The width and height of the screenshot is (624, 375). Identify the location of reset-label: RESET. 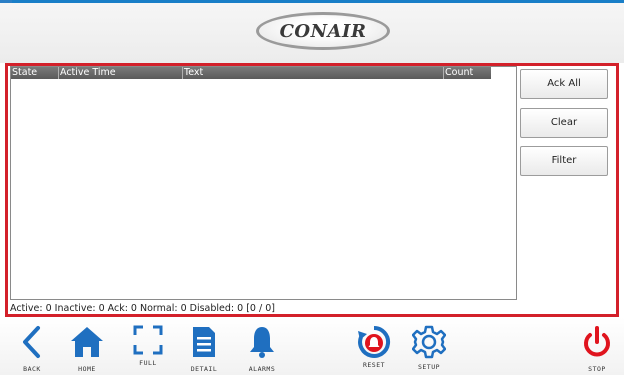
(374, 365).